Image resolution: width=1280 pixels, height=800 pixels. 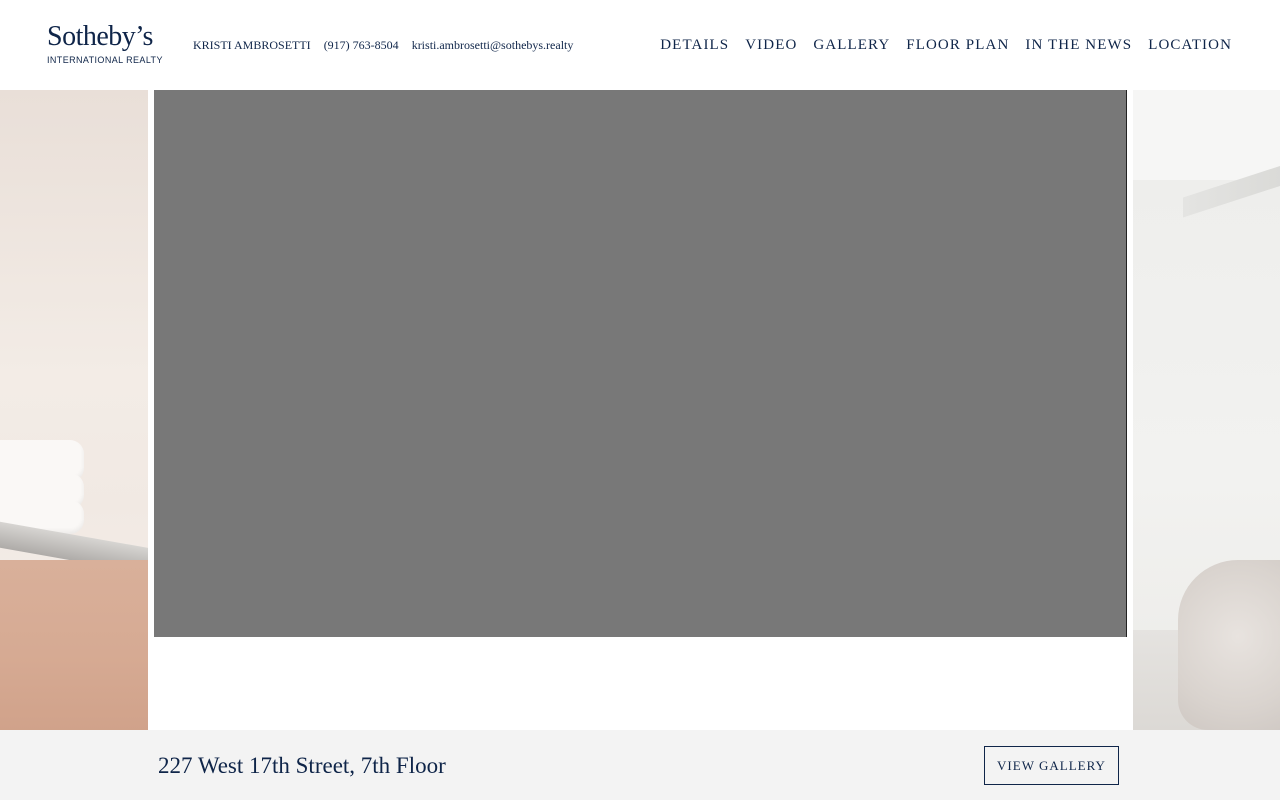 What do you see at coordinates (1229, 645) in the screenshot?
I see `pillow` at bounding box center [1229, 645].